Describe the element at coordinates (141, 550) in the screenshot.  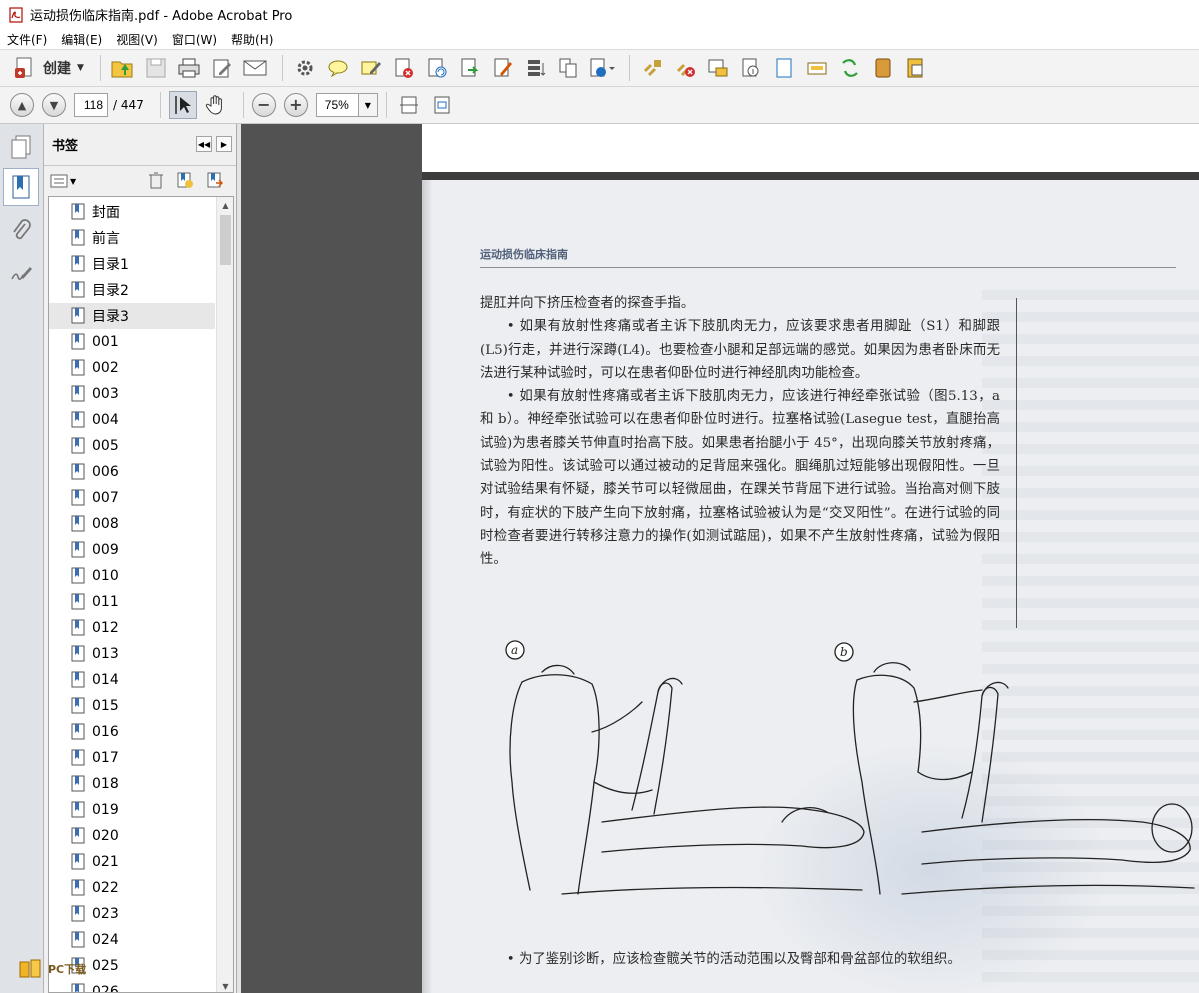
I see `bookmark-item: 009` at that location.